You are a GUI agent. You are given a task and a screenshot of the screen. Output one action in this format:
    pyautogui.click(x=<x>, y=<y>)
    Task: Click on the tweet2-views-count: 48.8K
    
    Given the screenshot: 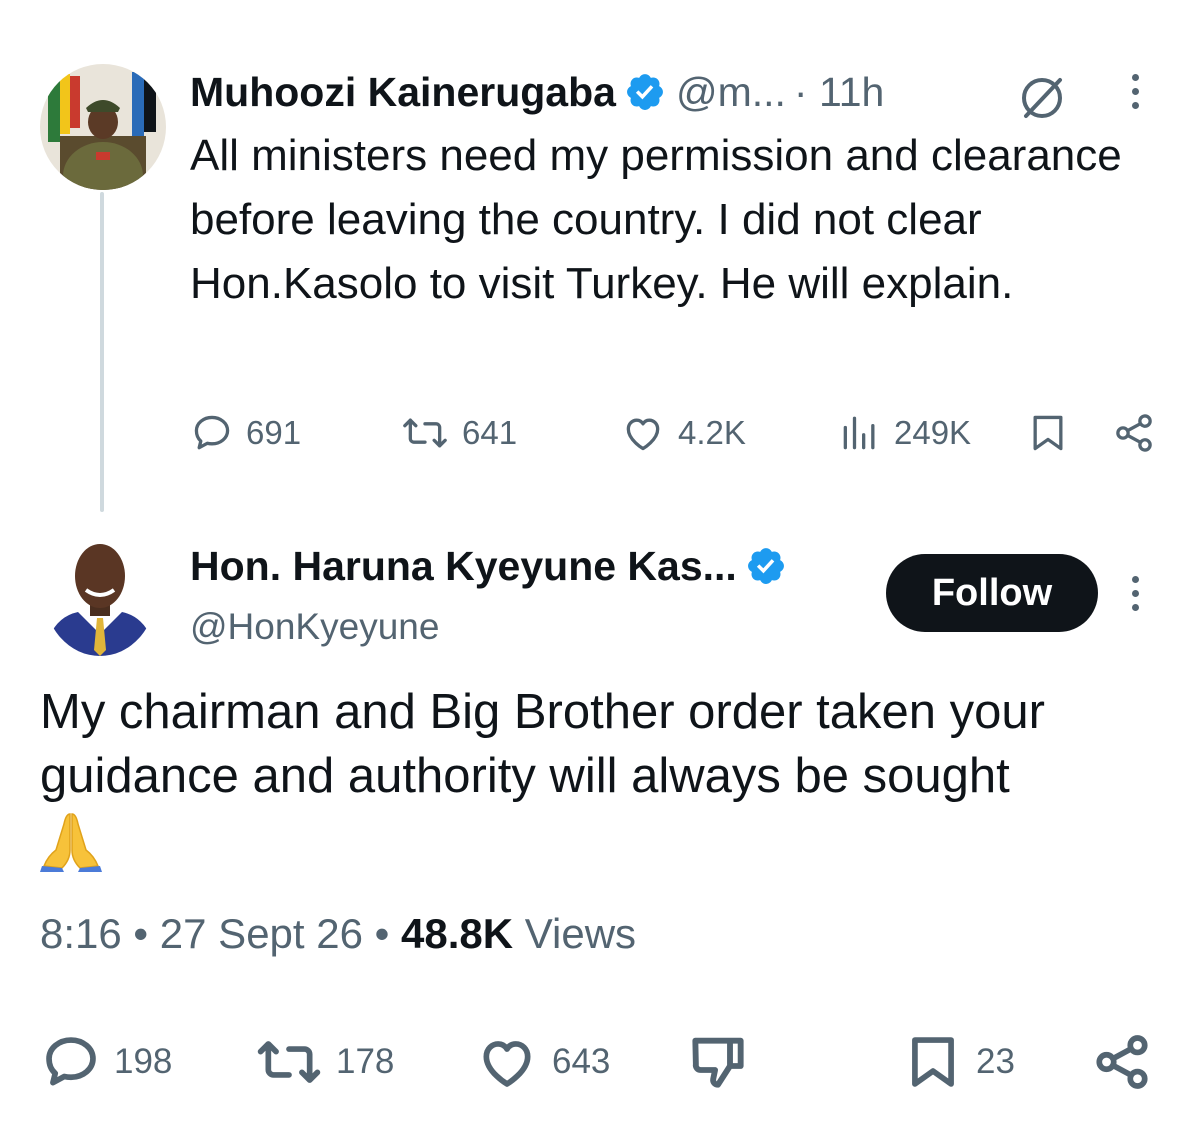 What is the action you would take?
    pyautogui.click(x=457, y=933)
    